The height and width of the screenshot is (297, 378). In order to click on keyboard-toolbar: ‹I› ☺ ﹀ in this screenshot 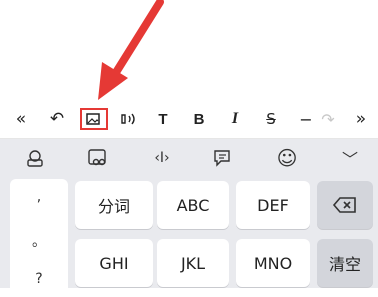, I will do `click(189, 158)`.